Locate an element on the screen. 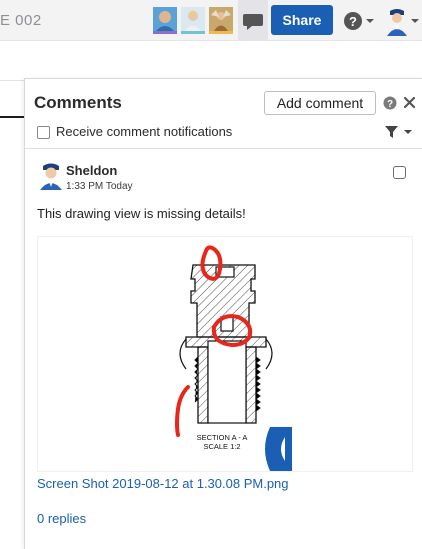 The height and width of the screenshot is (549, 422). comment-body: This drawing view is missing details! is located at coordinates (141, 213).